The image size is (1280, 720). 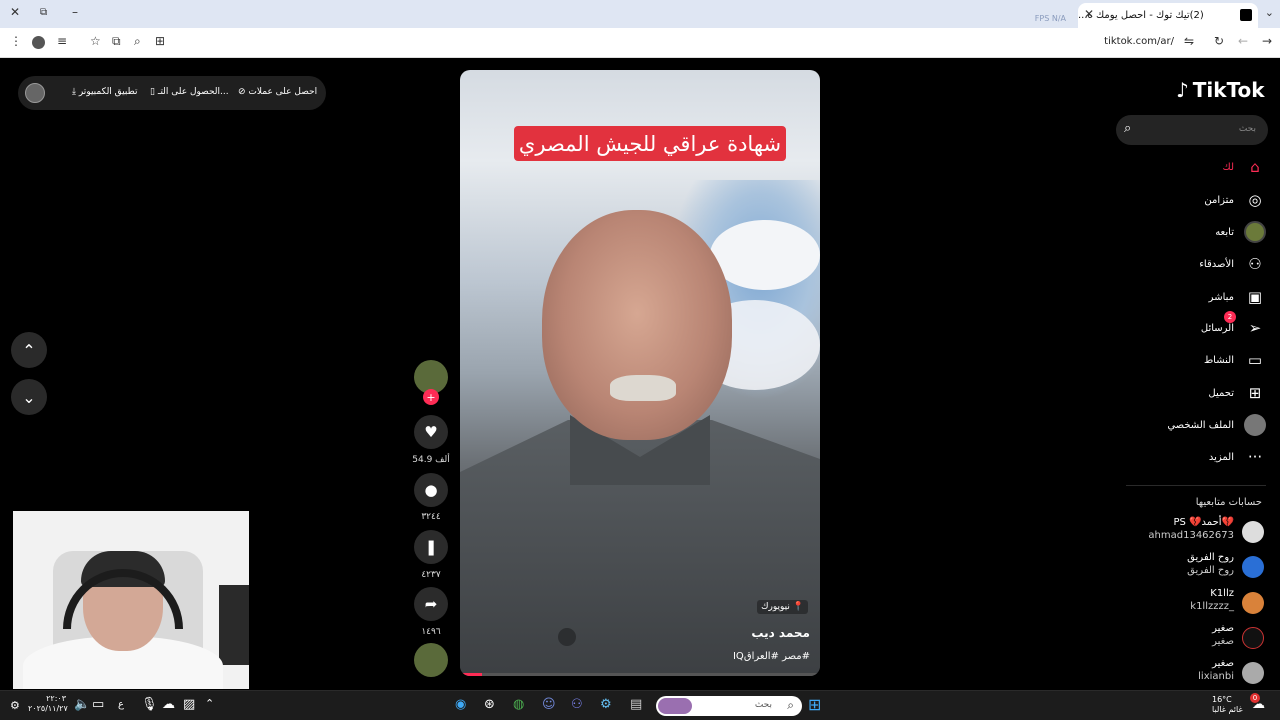 I want to click on teams-icon: ⚇, so click(x=577, y=704).